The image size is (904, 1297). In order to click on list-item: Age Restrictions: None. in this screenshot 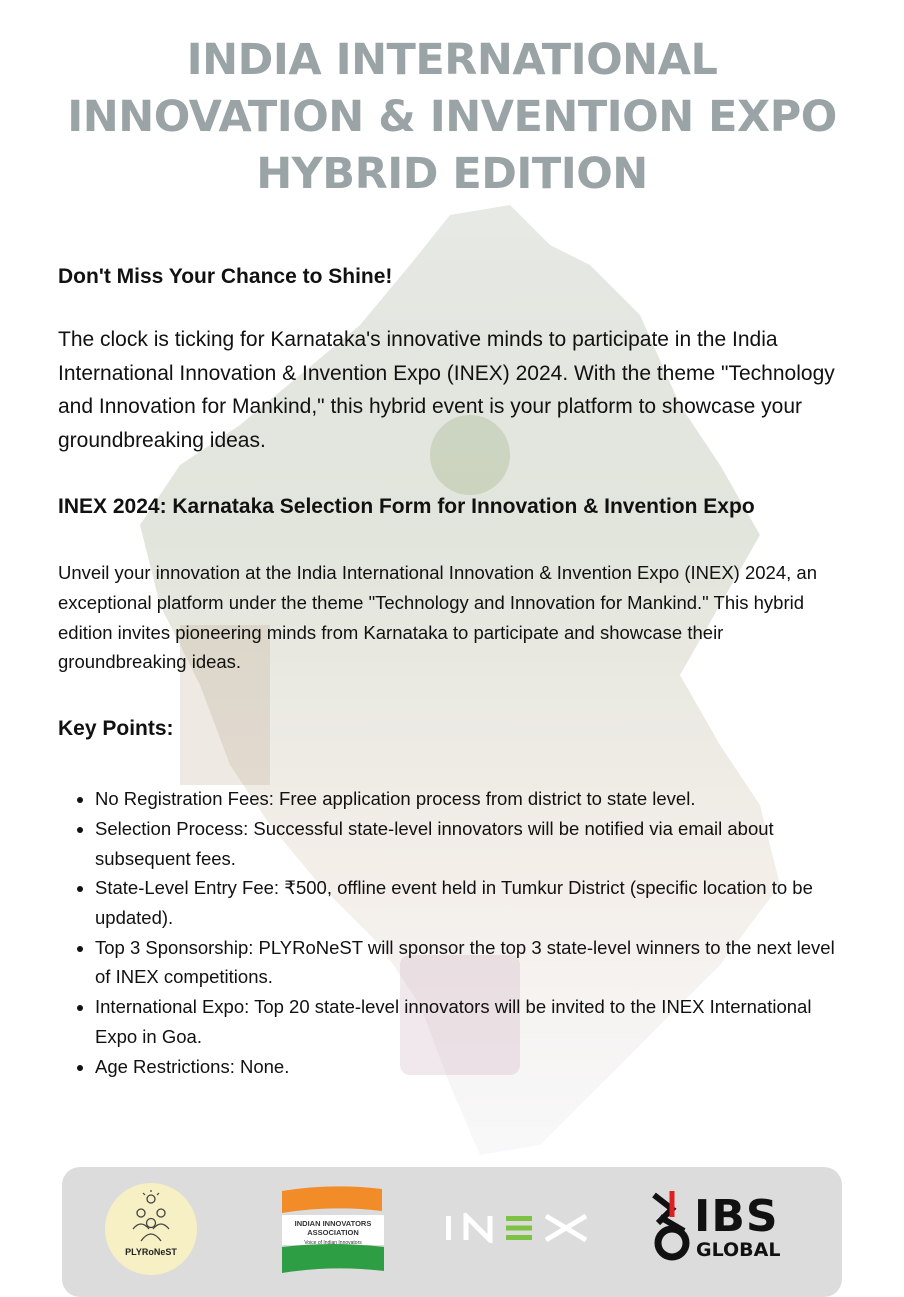, I will do `click(471, 1067)`.